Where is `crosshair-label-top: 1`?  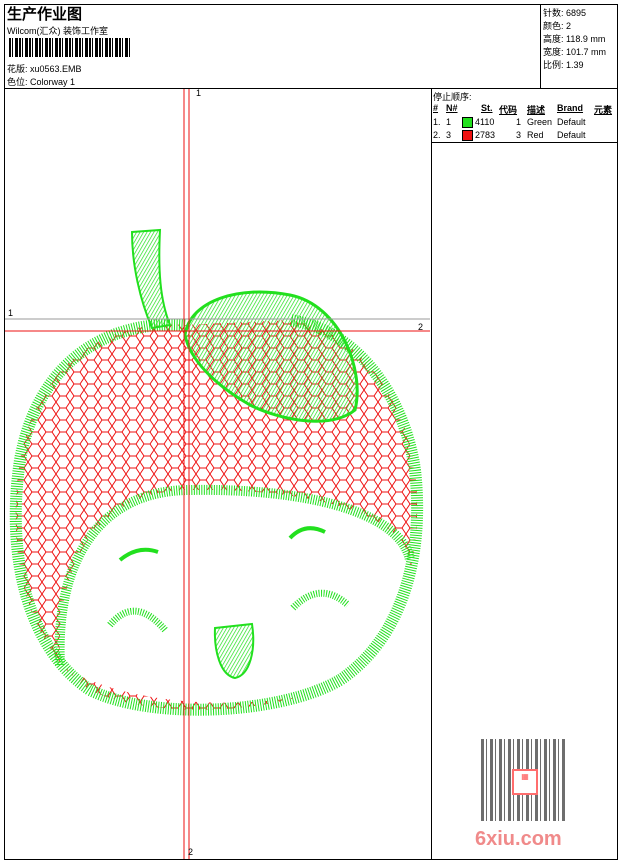 crosshair-label-top: 1 is located at coordinates (199, 93).